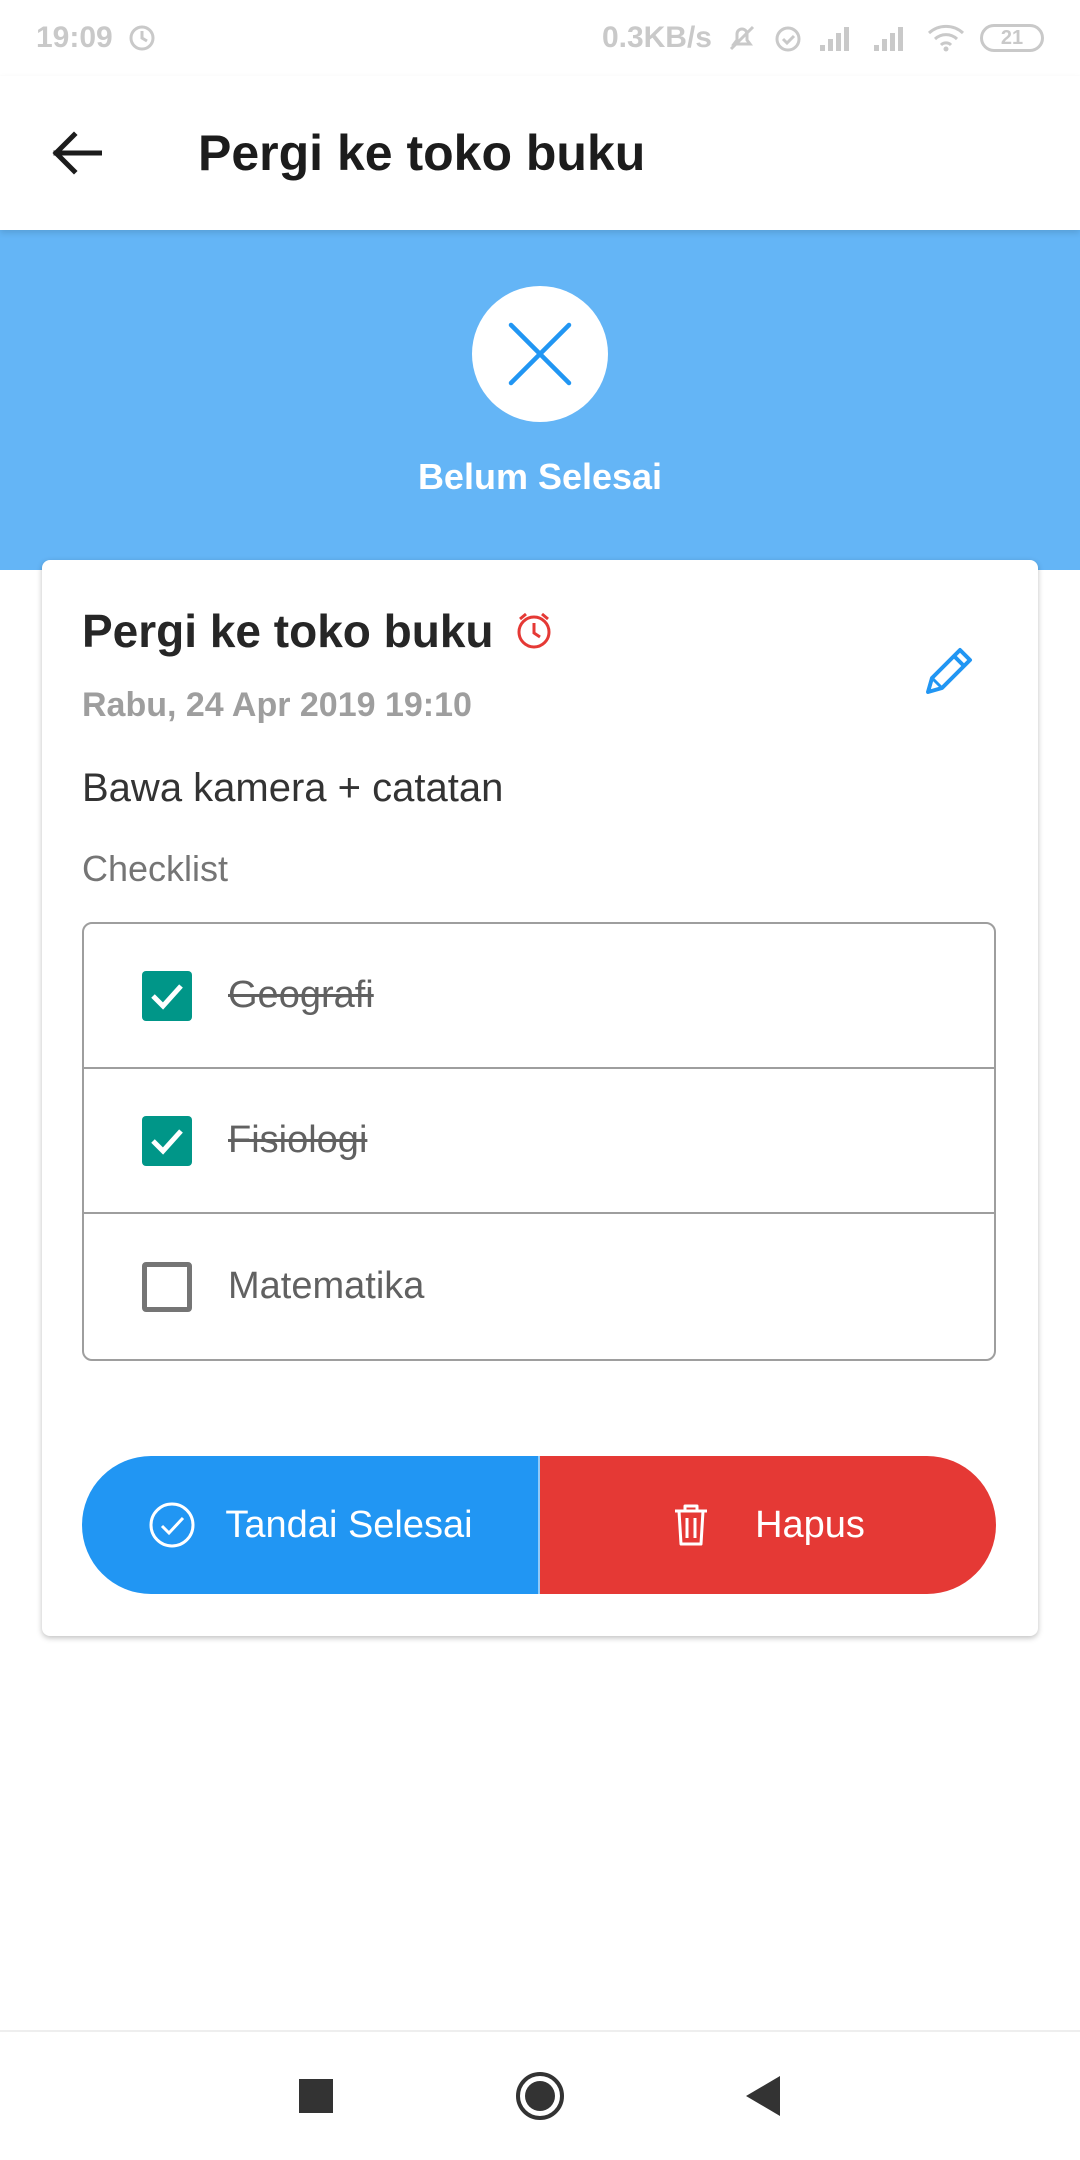 The height and width of the screenshot is (2160, 1080). I want to click on app-bar: Pergi ke toko buku, so click(540, 153).